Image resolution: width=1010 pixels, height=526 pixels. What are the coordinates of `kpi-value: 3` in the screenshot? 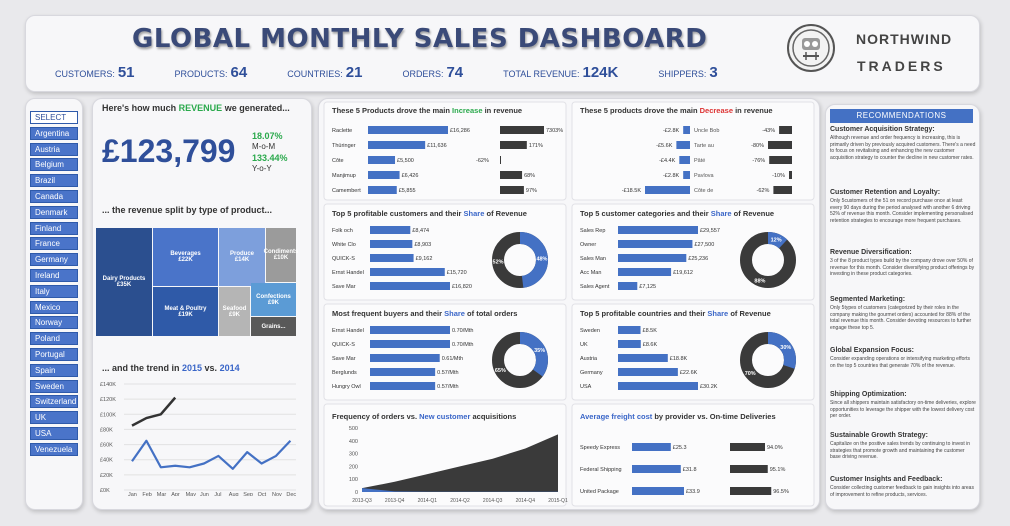 It's located at (713, 72).